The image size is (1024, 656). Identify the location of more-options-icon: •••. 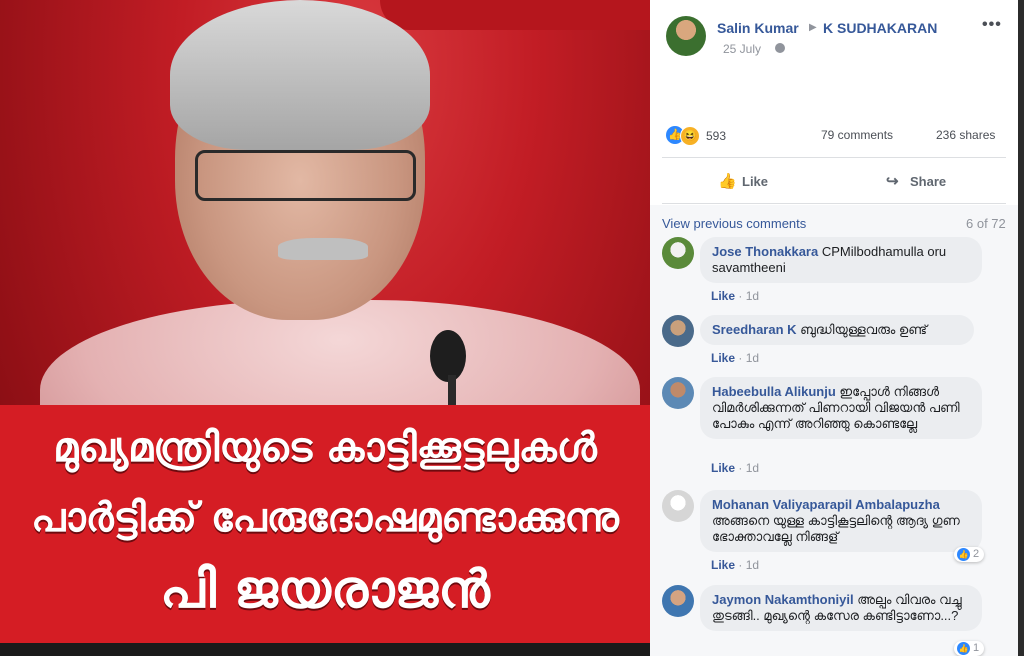
(992, 25).